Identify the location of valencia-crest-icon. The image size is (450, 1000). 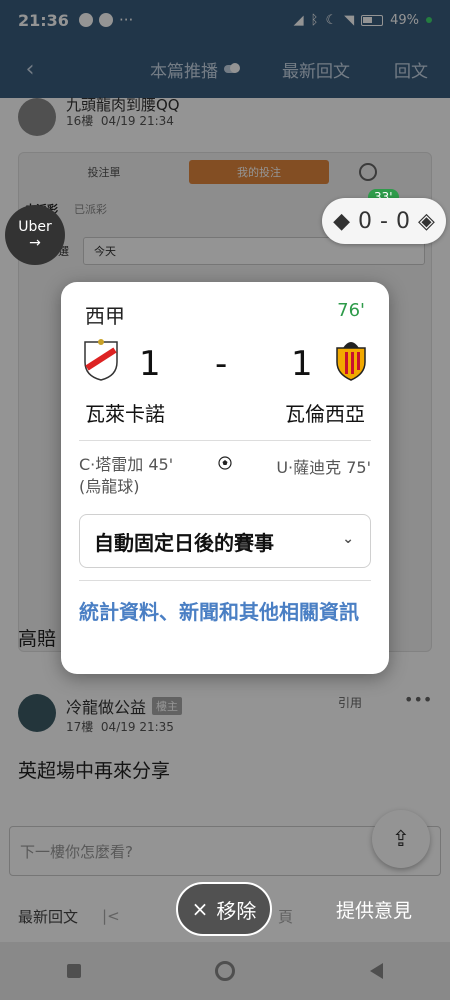
(351, 361).